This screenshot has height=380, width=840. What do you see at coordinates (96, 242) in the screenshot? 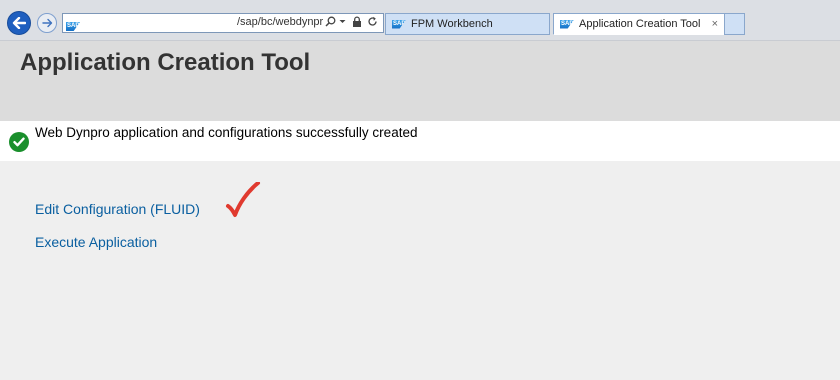
I see `execute-application-link: Execute Application` at bounding box center [96, 242].